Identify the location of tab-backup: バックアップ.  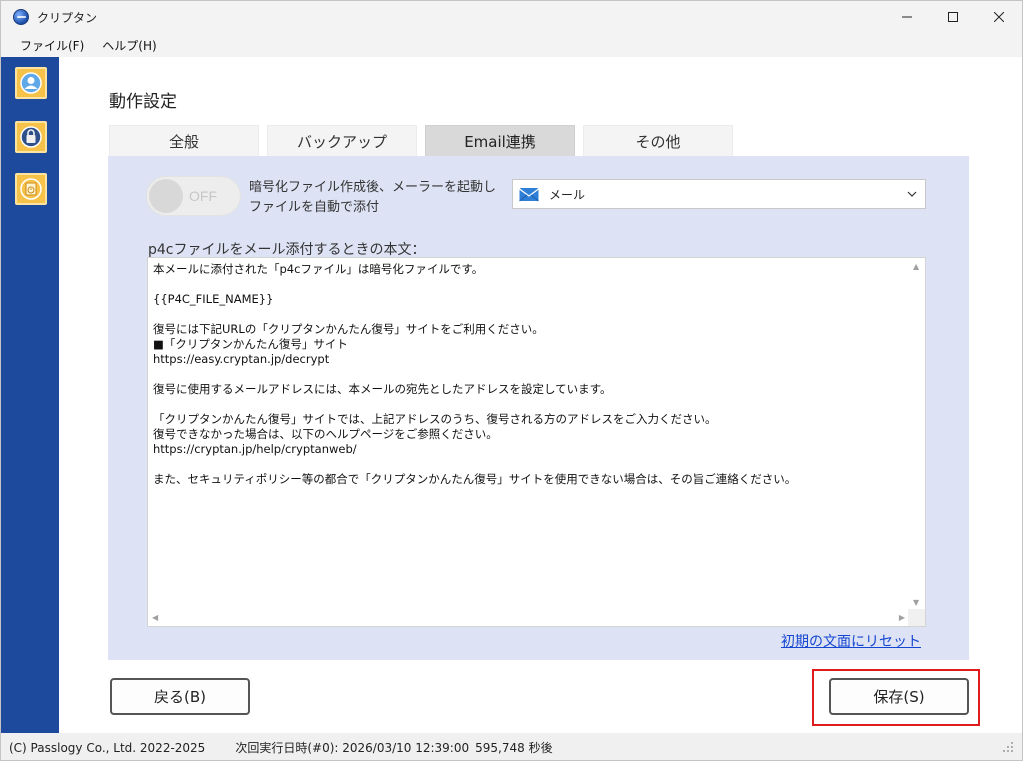
(342, 140).